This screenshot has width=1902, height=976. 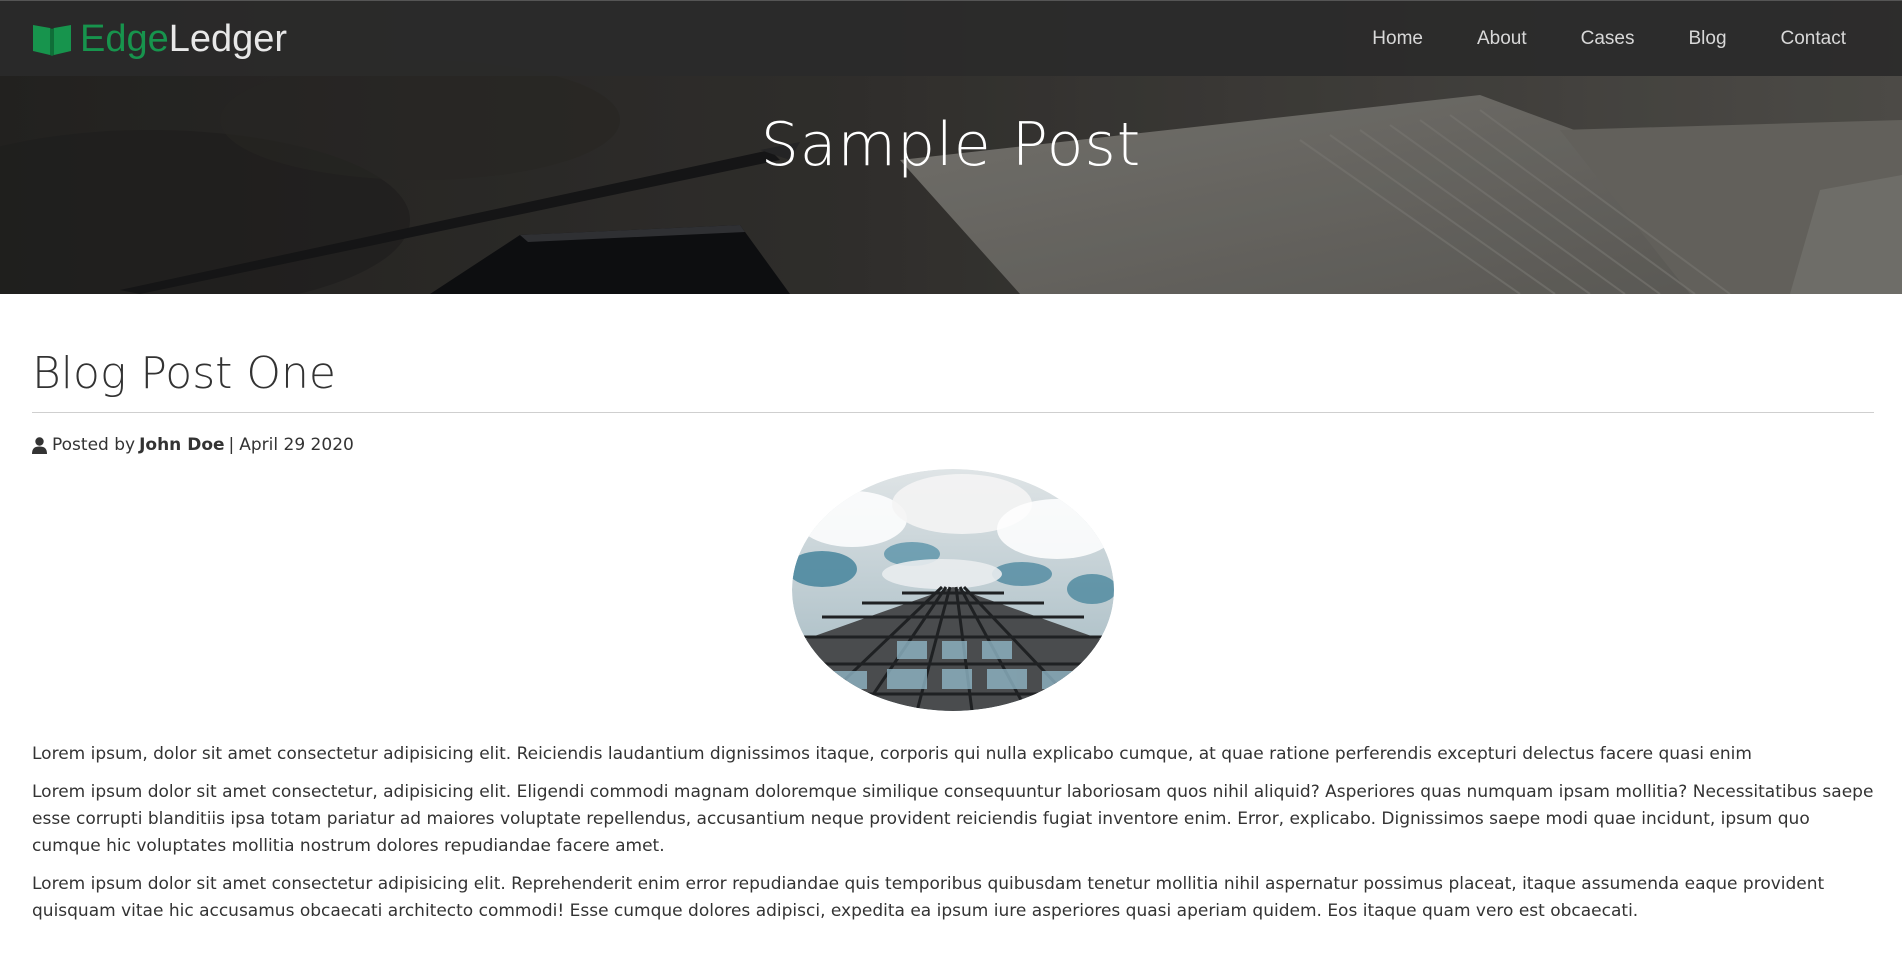 What do you see at coordinates (52, 40) in the screenshot?
I see `open-book-icon` at bounding box center [52, 40].